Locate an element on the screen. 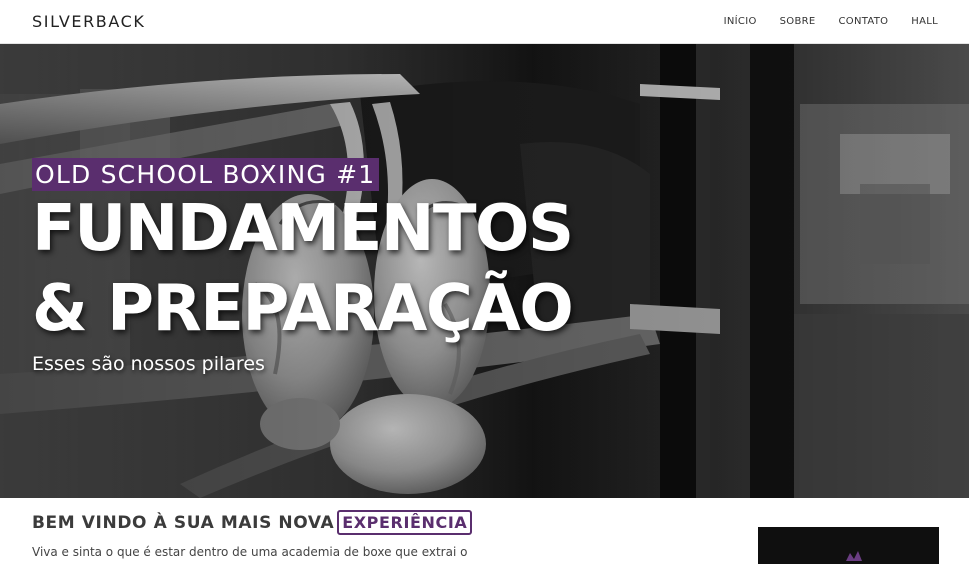 The height and width of the screenshot is (564, 969). side-thumbnail-image is located at coordinates (848, 545).